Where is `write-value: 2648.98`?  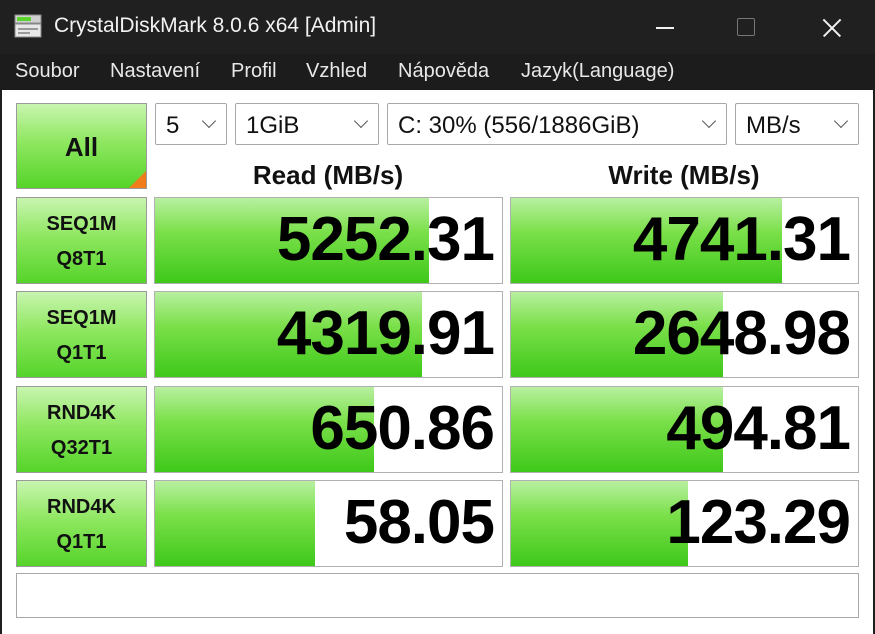 write-value: 2648.98 is located at coordinates (741, 333).